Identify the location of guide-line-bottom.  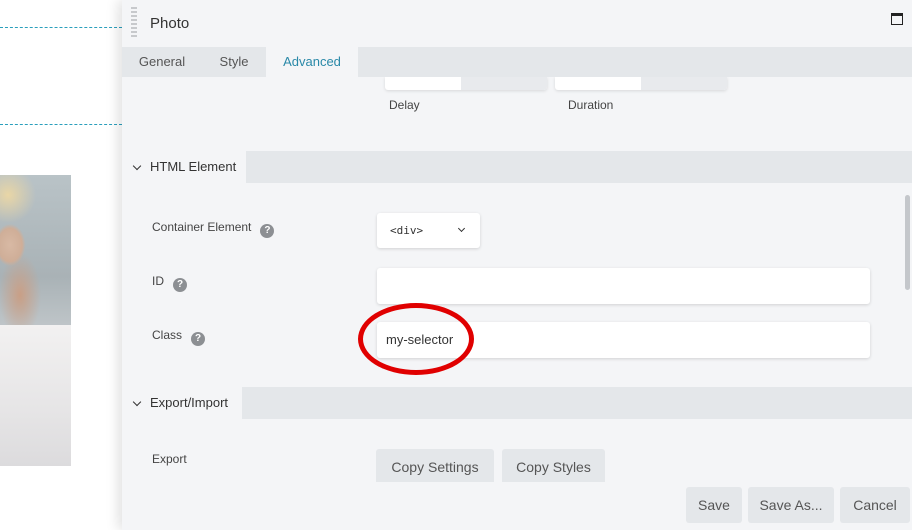
(61, 124).